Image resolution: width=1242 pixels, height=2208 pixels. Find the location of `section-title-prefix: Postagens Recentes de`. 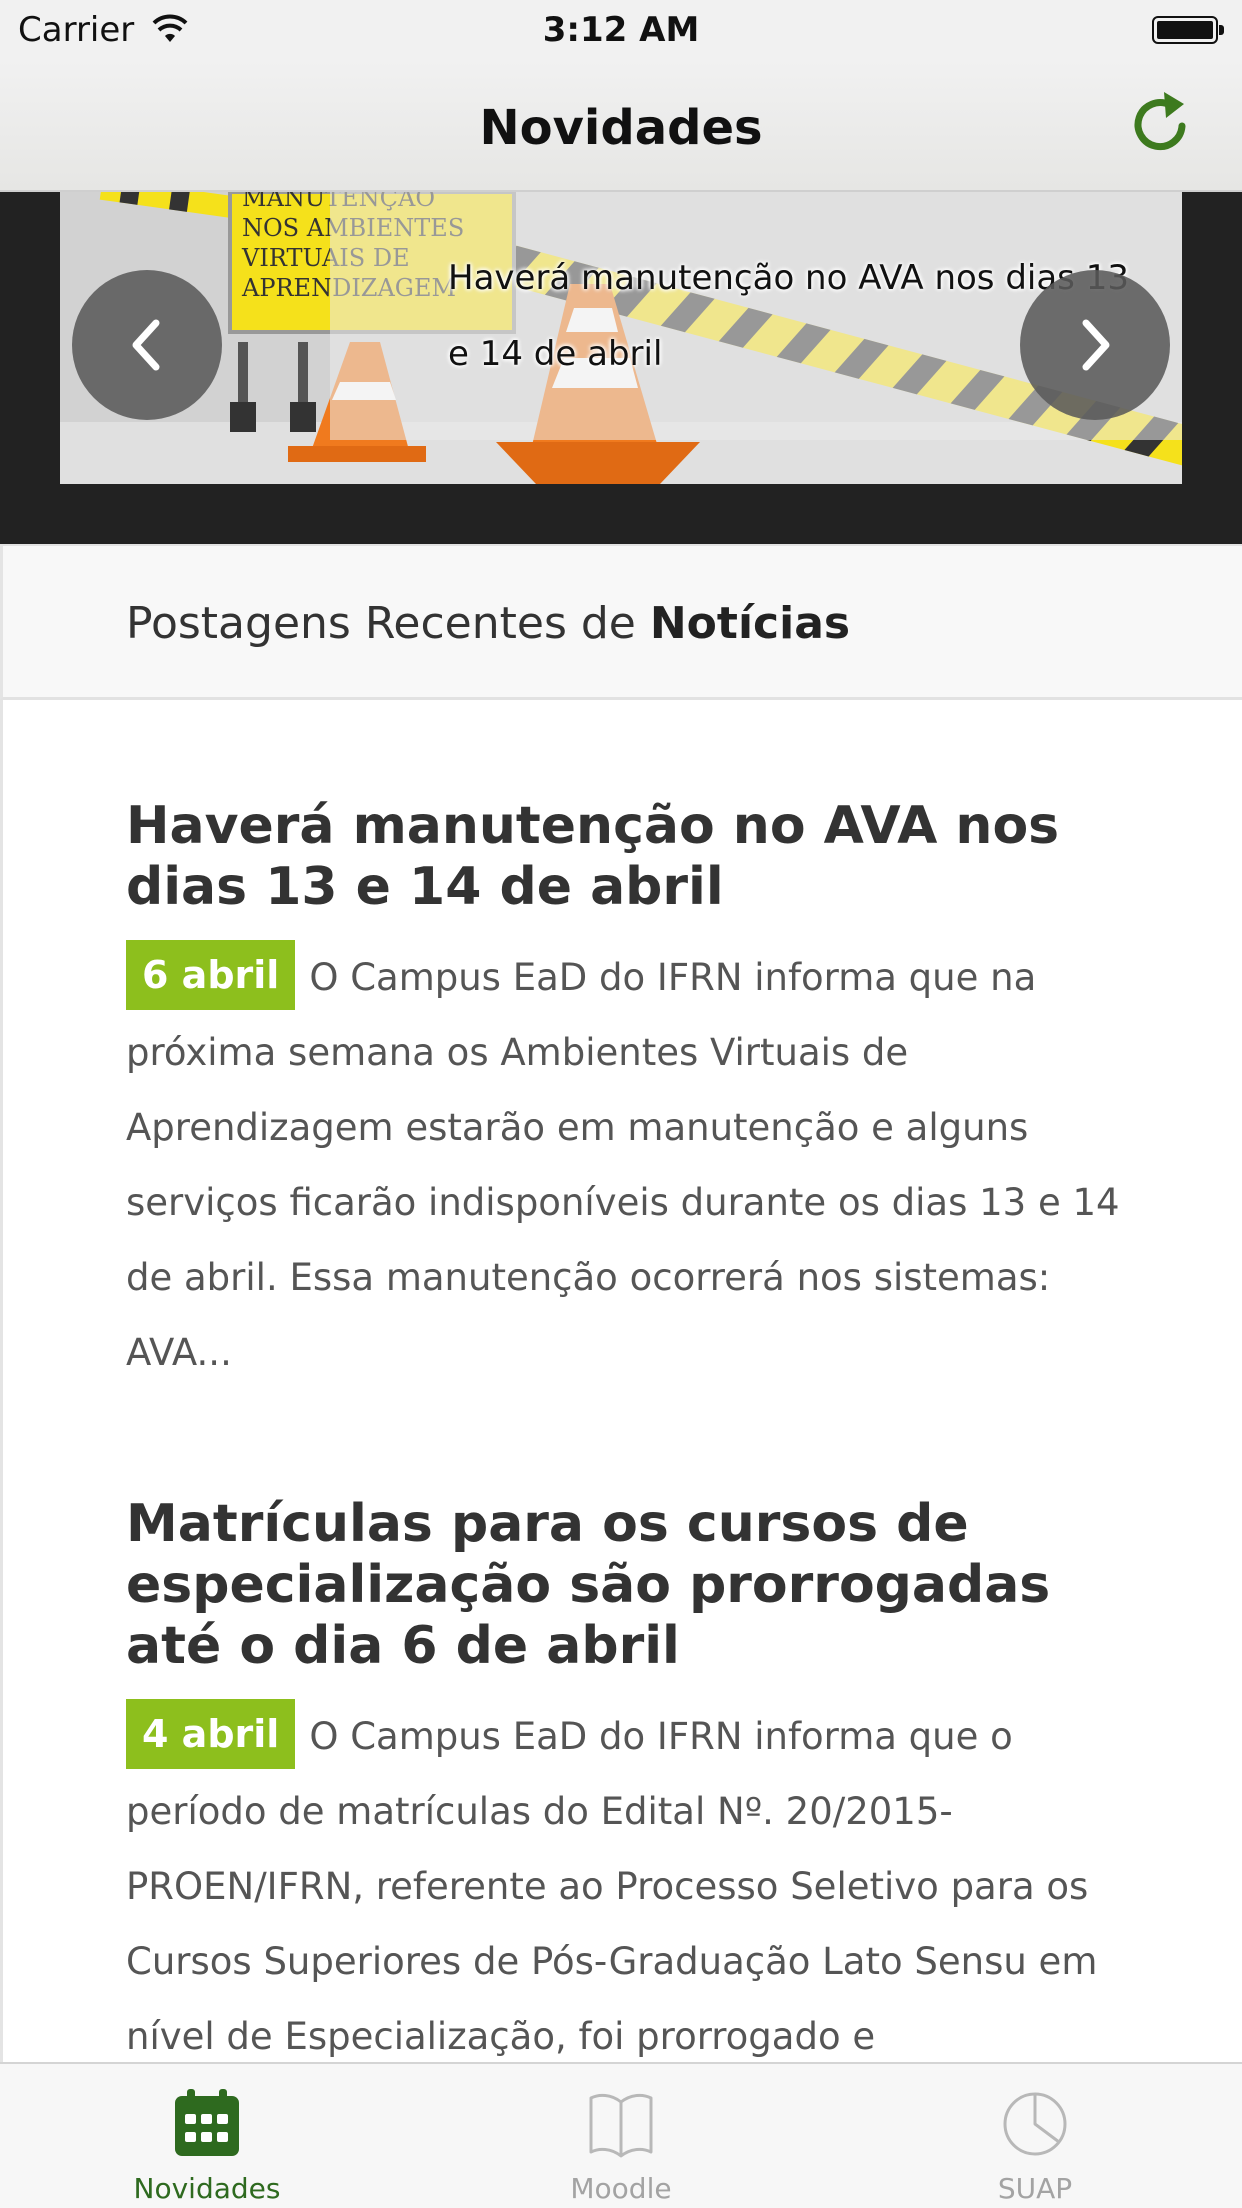

section-title-prefix: Postagens Recentes de is located at coordinates (388, 623).